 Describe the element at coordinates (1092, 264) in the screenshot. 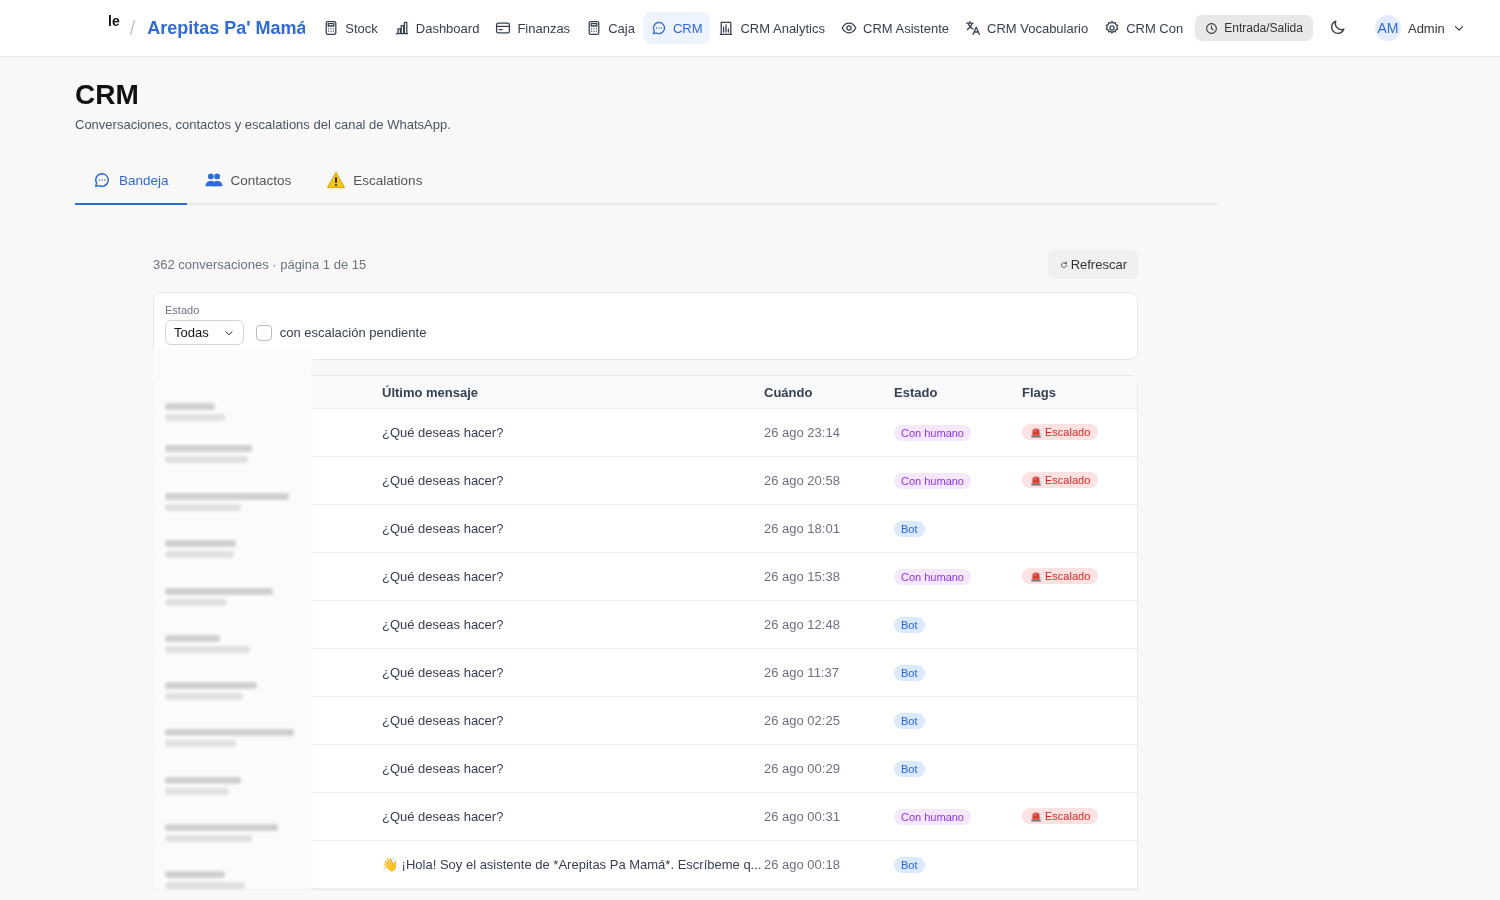

I see `refresh-button: Refrescar` at that location.